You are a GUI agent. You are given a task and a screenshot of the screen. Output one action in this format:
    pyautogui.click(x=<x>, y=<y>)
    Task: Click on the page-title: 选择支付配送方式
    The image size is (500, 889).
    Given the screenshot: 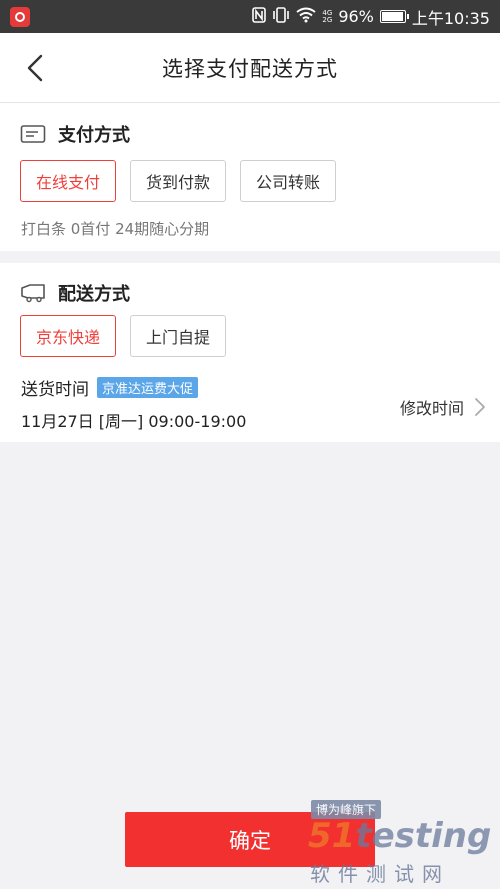 What is the action you would take?
    pyautogui.click(x=250, y=68)
    